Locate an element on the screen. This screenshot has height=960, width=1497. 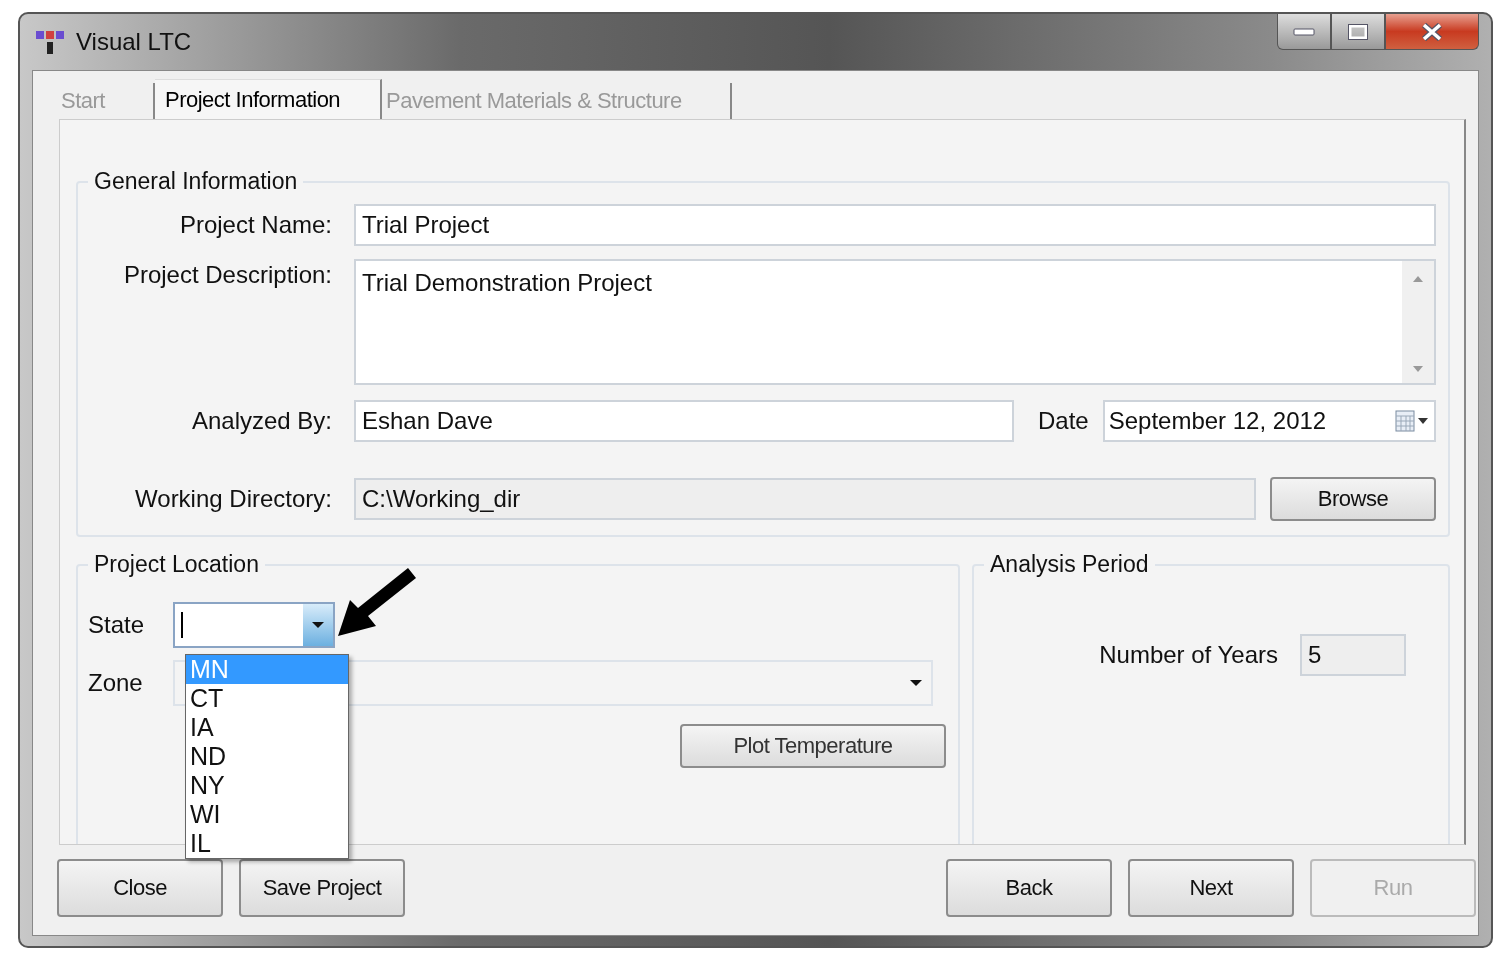
dropdown-option: IA is located at coordinates (267, 727).